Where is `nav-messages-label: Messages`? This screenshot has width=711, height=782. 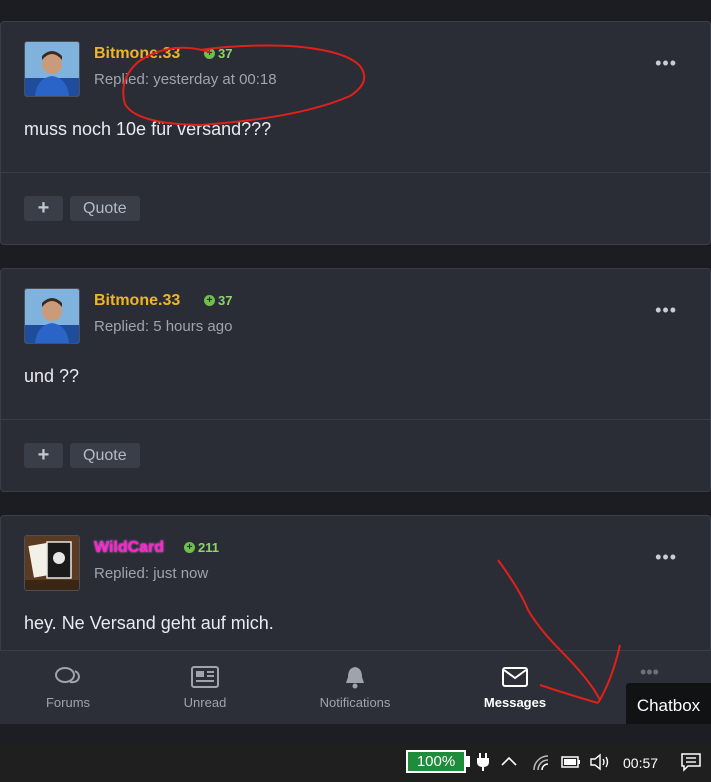 nav-messages-label: Messages is located at coordinates (515, 702).